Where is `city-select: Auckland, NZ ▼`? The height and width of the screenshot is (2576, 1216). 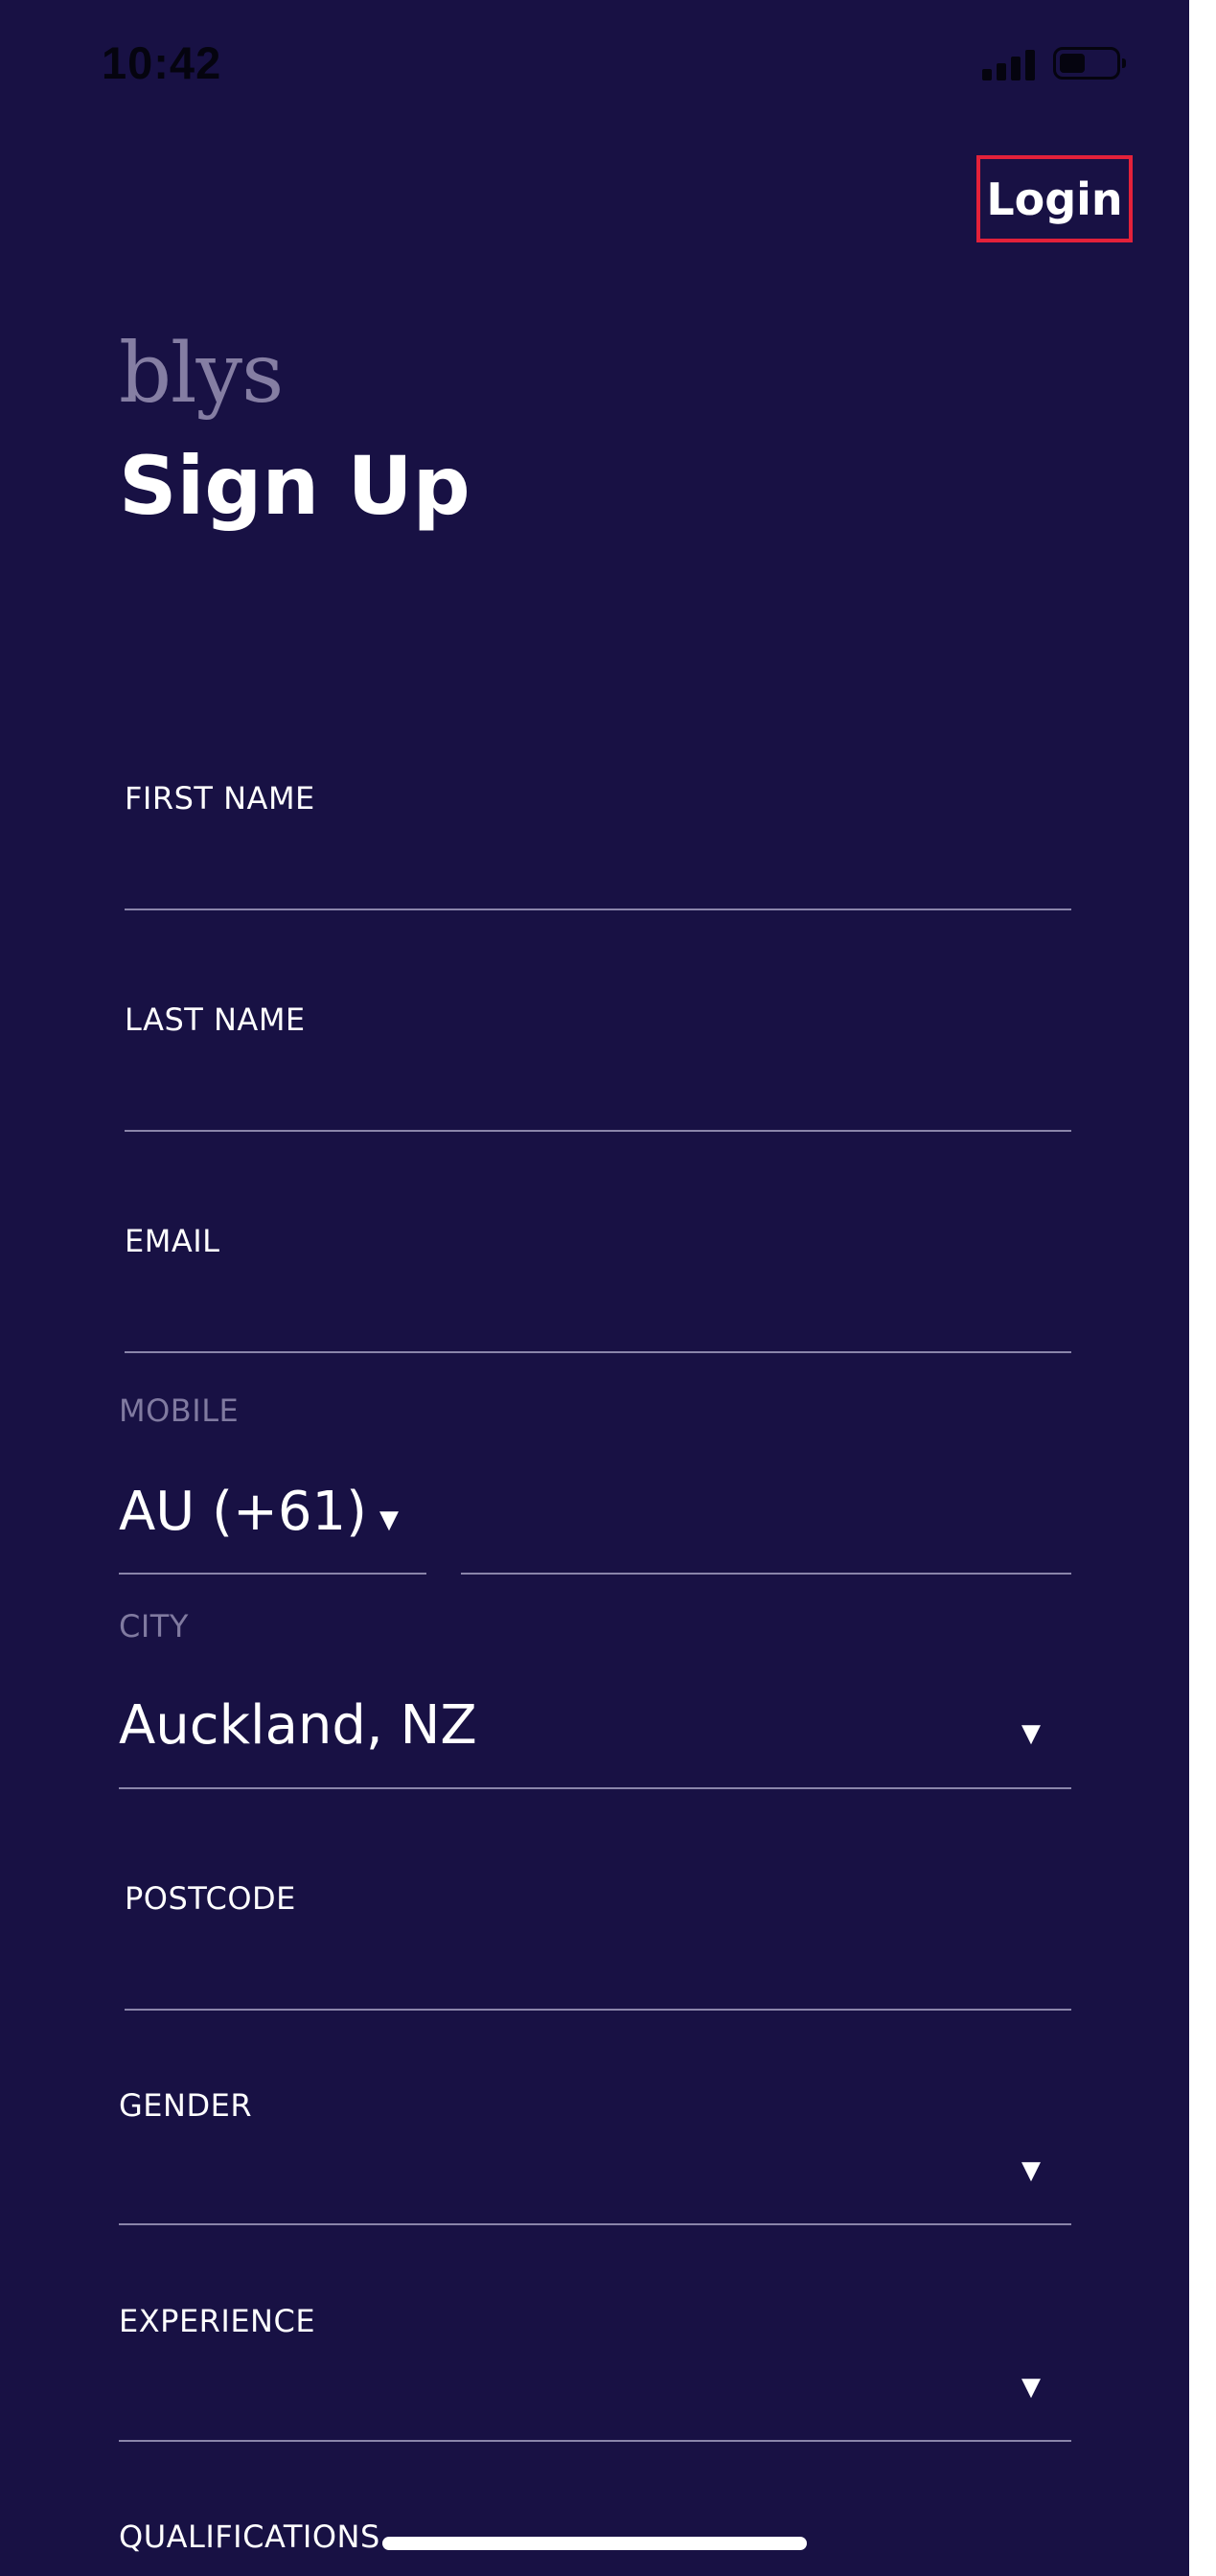 city-select: Auckland, NZ ▼ is located at coordinates (595, 1736).